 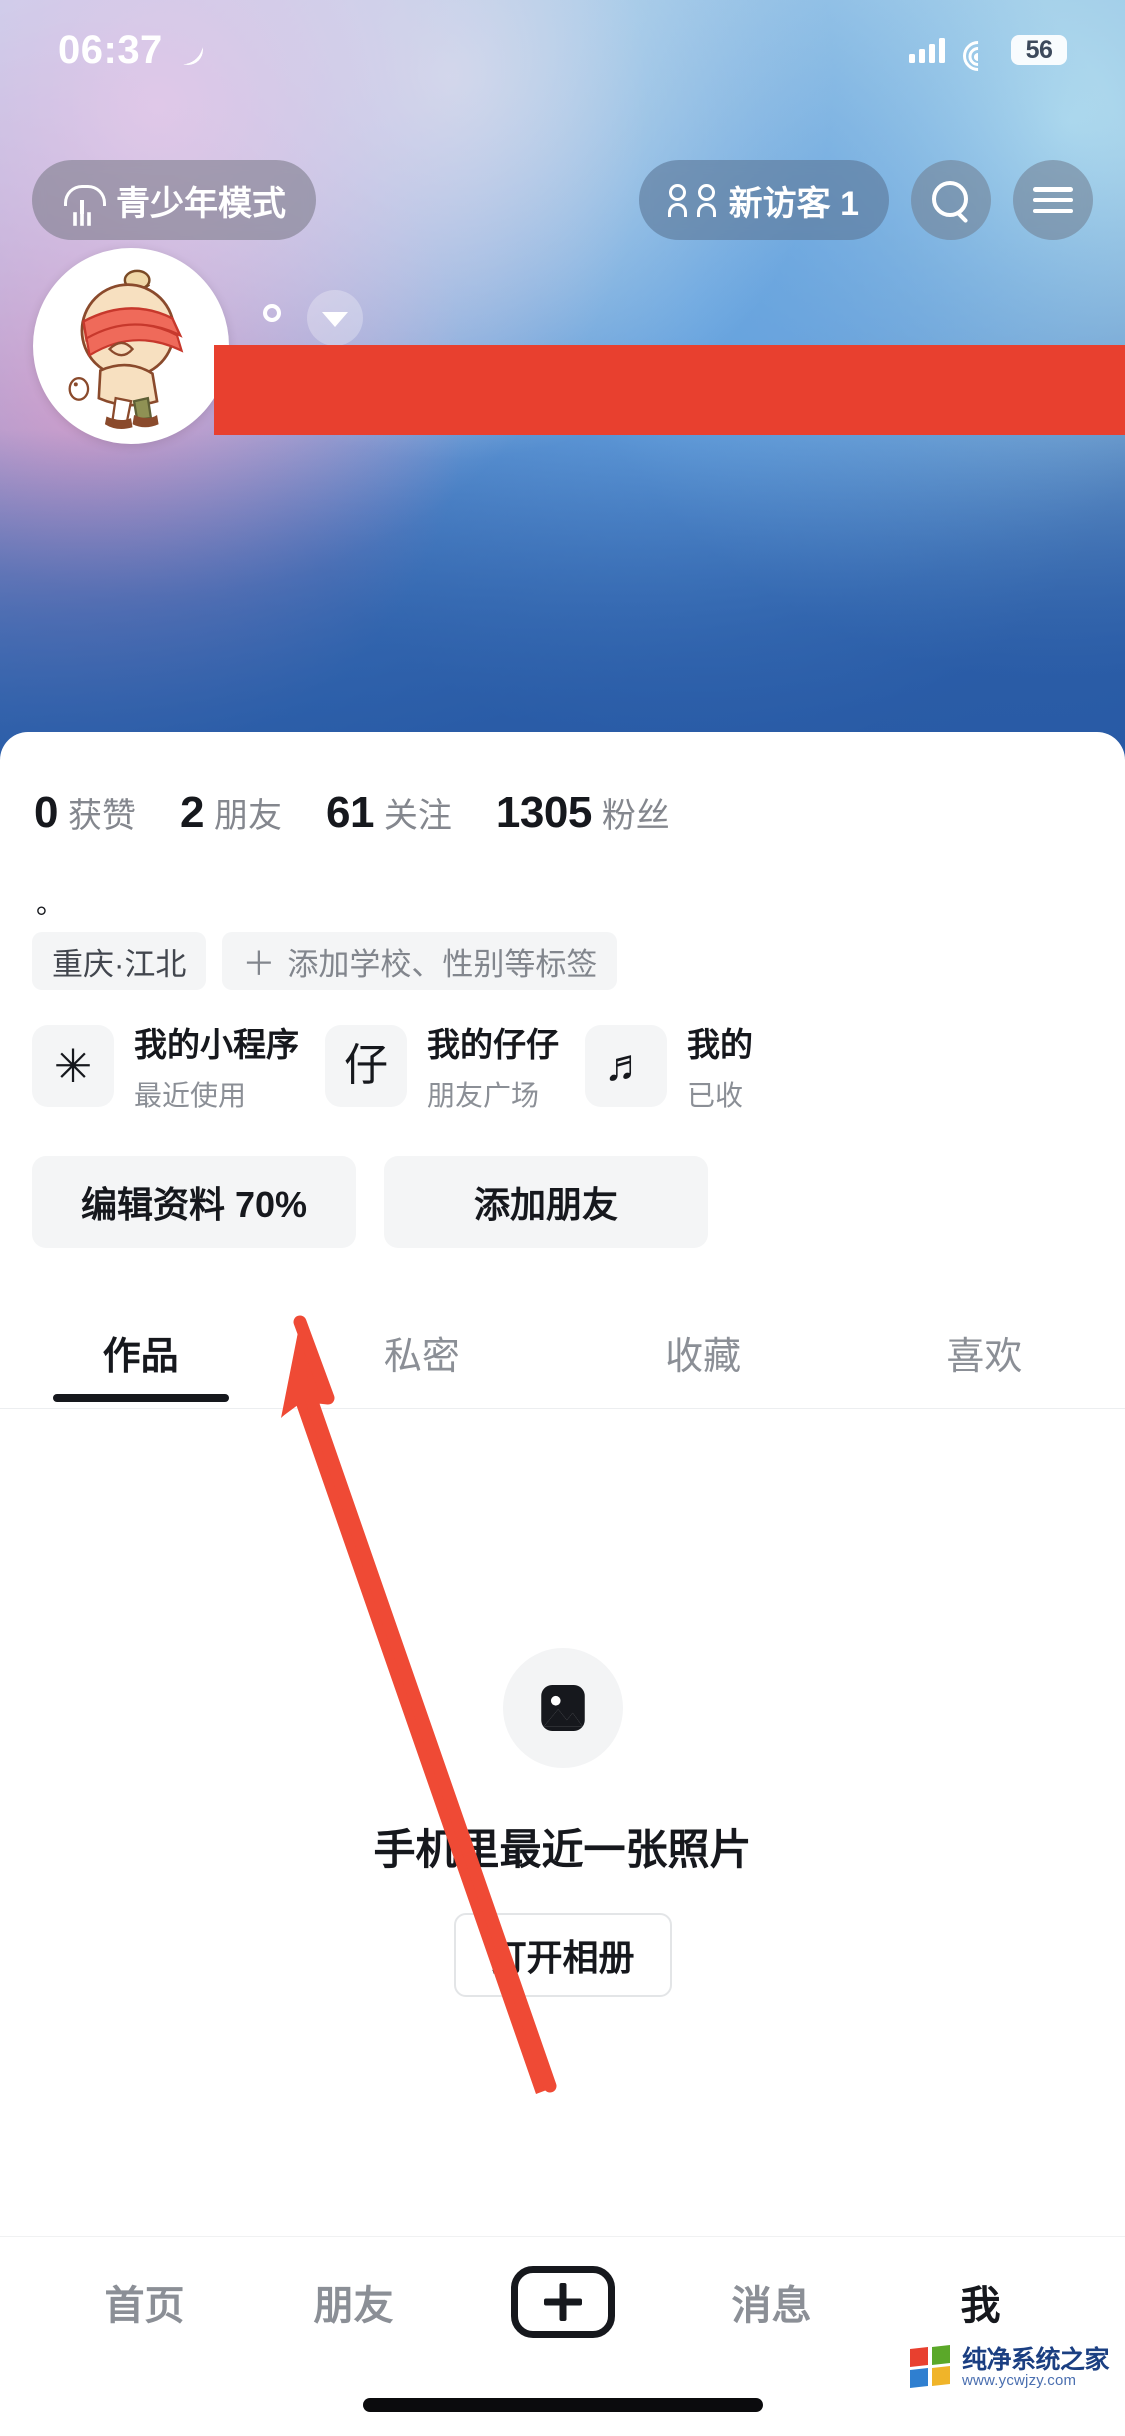 What do you see at coordinates (335, 318) in the screenshot?
I see `chevron-down-icon` at bounding box center [335, 318].